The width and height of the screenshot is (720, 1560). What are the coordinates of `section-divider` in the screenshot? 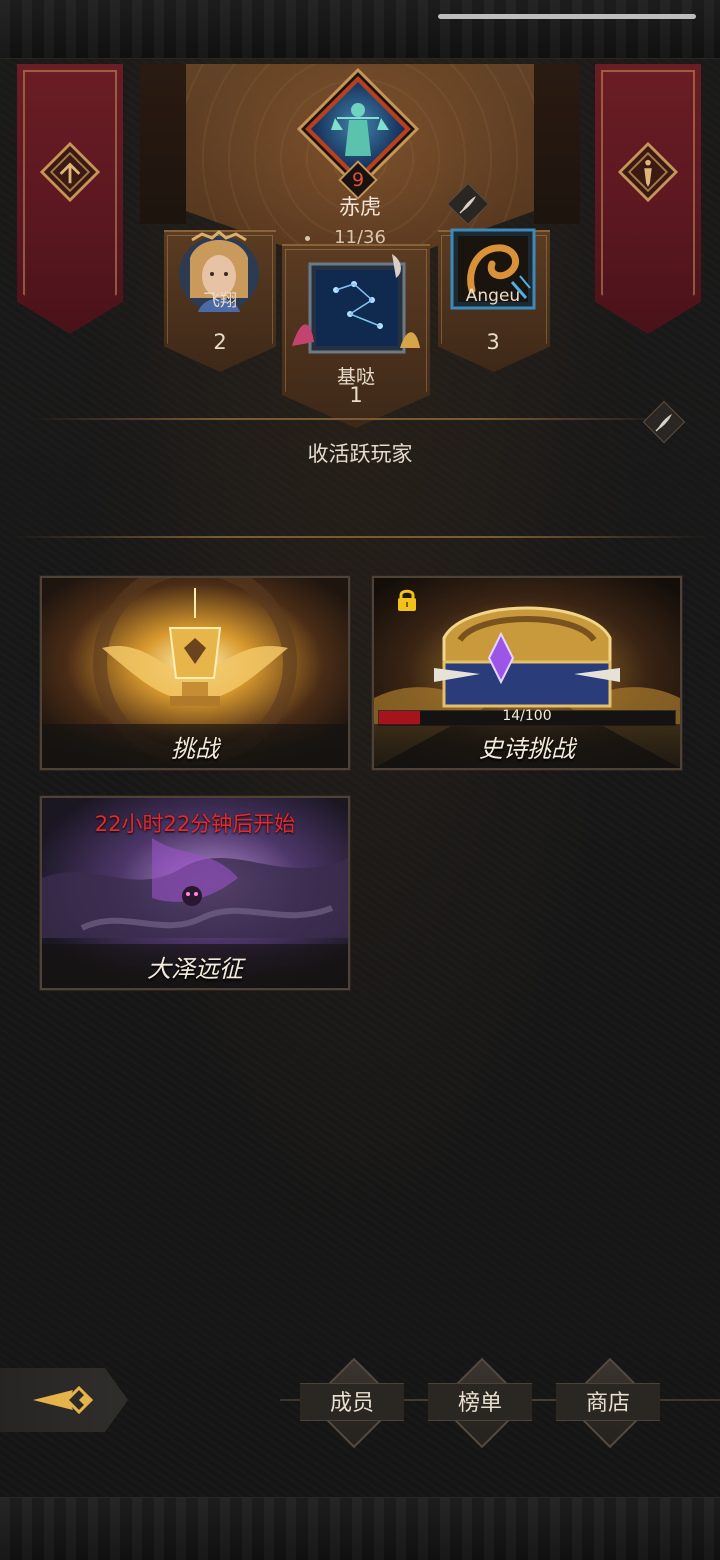 It's located at (360, 537).